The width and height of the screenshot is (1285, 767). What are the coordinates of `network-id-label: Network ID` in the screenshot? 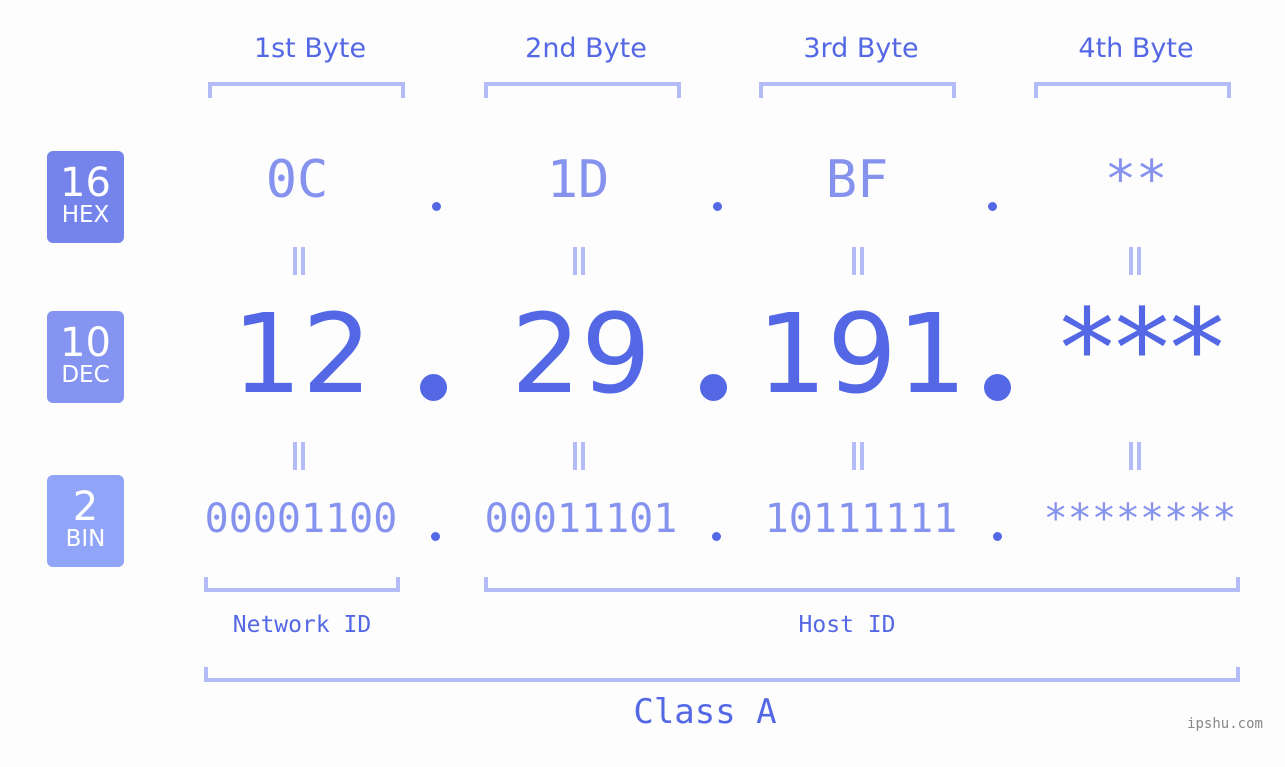 It's located at (302, 625).